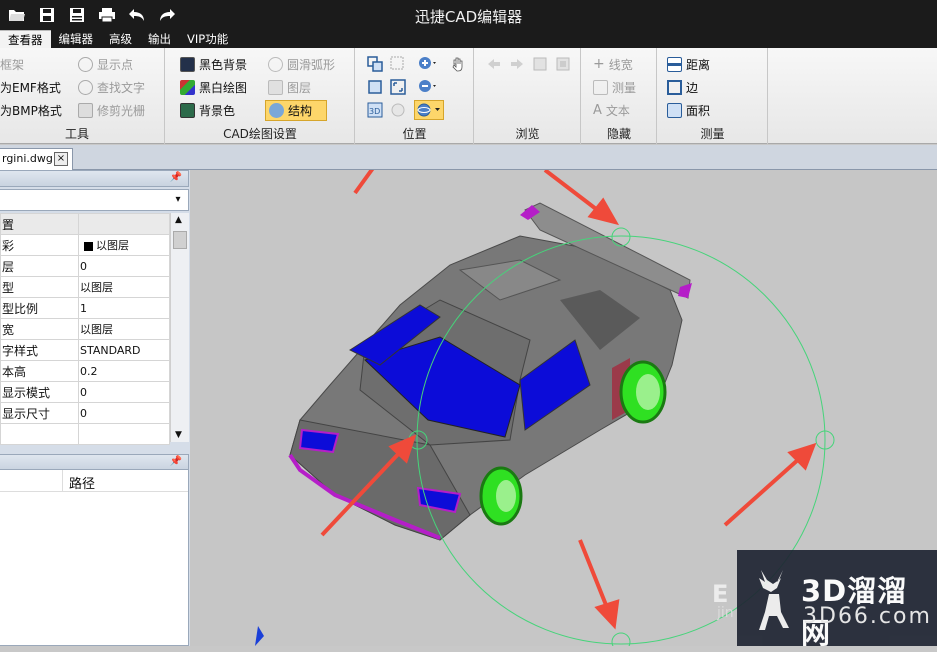 The width and height of the screenshot is (937, 652). Describe the element at coordinates (61, 159) in the screenshot. I see `close-tab-icon: ×` at that location.